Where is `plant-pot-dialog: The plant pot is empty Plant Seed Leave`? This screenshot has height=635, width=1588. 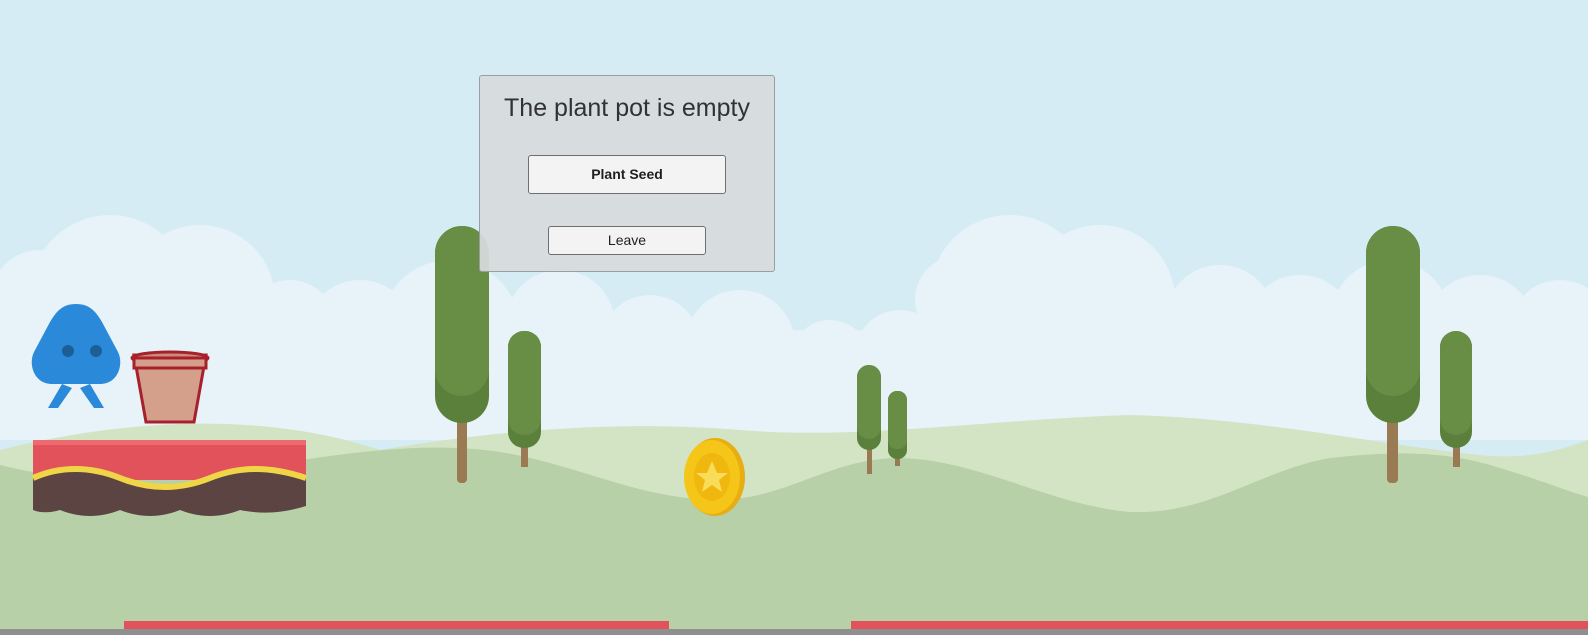
plant-pot-dialog: The plant pot is empty Plant Seed Leave is located at coordinates (627, 173).